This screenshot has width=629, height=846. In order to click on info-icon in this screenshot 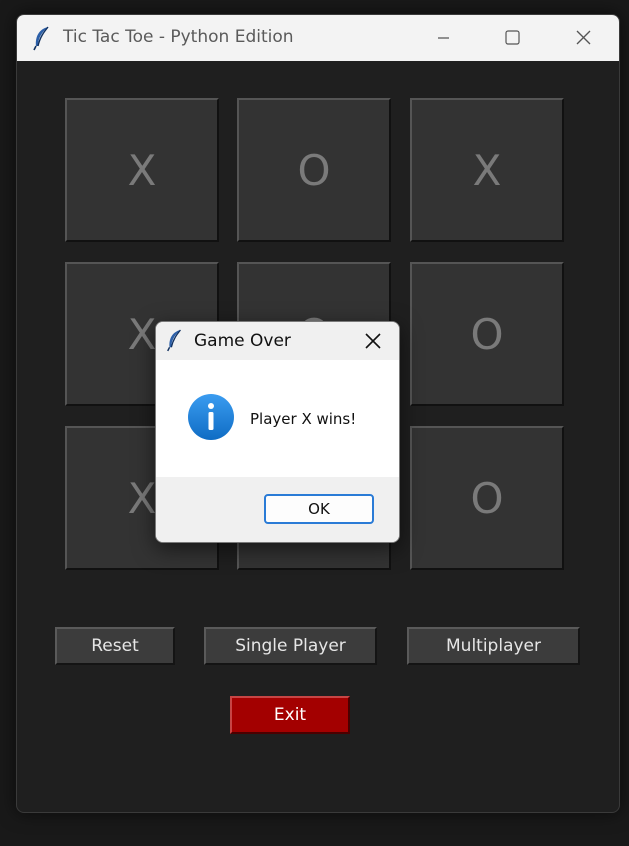, I will do `click(211, 417)`.